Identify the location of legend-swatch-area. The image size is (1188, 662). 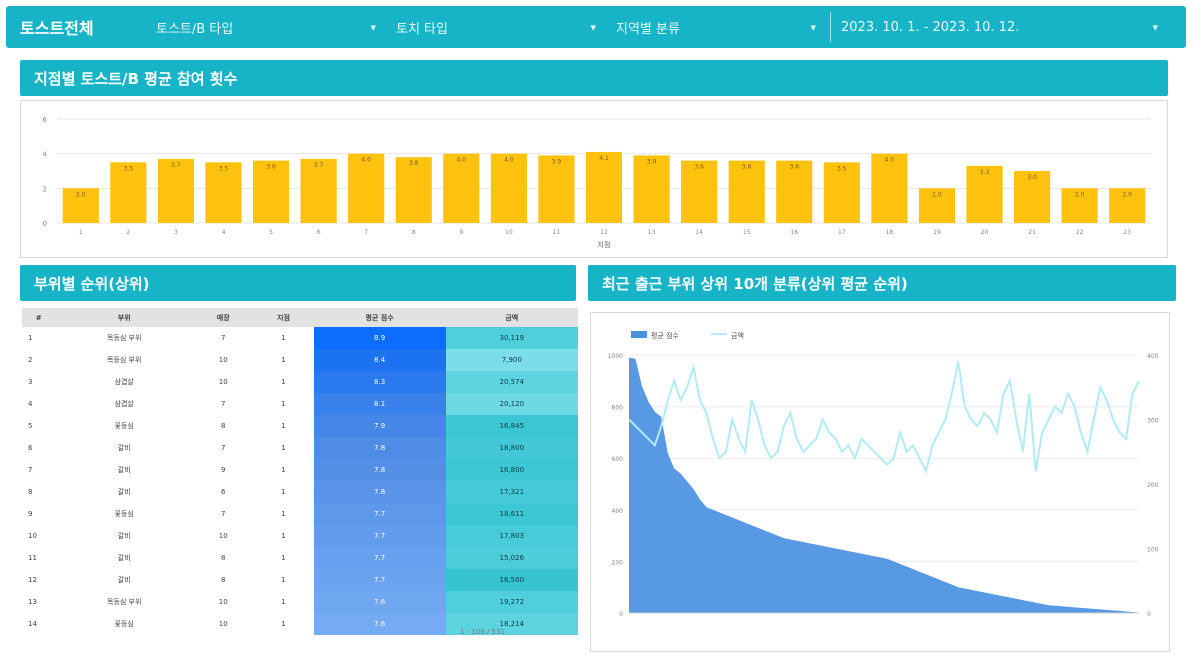
(639, 334).